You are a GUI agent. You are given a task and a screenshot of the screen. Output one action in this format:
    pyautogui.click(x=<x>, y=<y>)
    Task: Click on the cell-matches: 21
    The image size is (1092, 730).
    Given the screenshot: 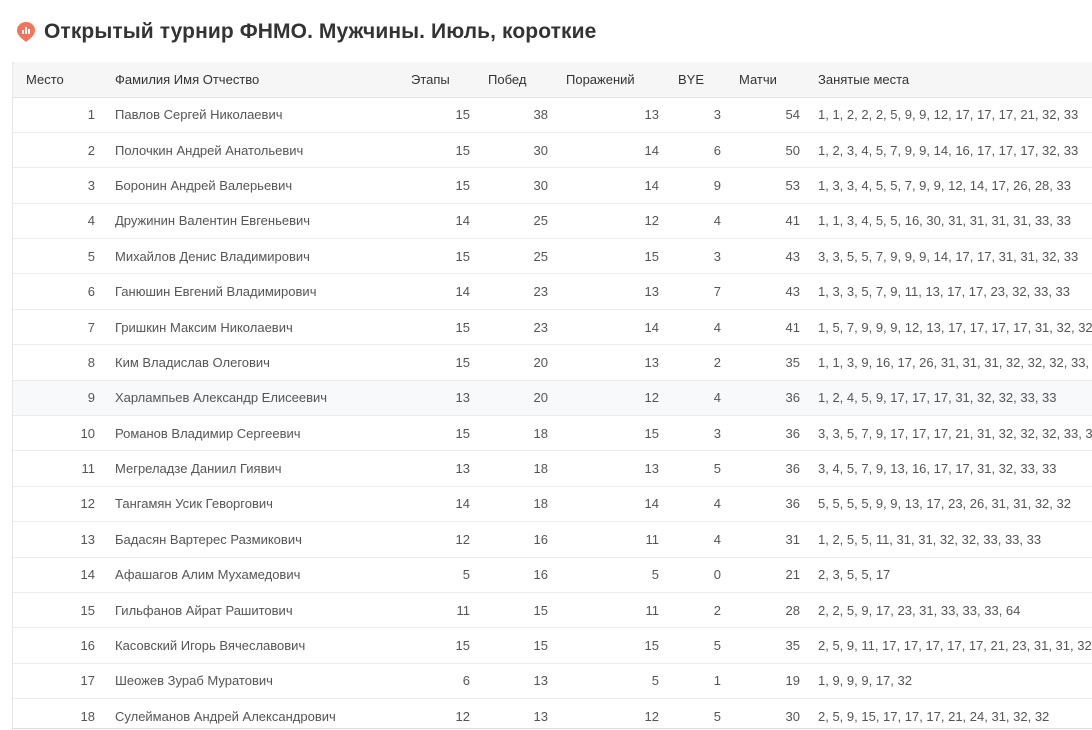 What is the action you would take?
    pyautogui.click(x=792, y=575)
    